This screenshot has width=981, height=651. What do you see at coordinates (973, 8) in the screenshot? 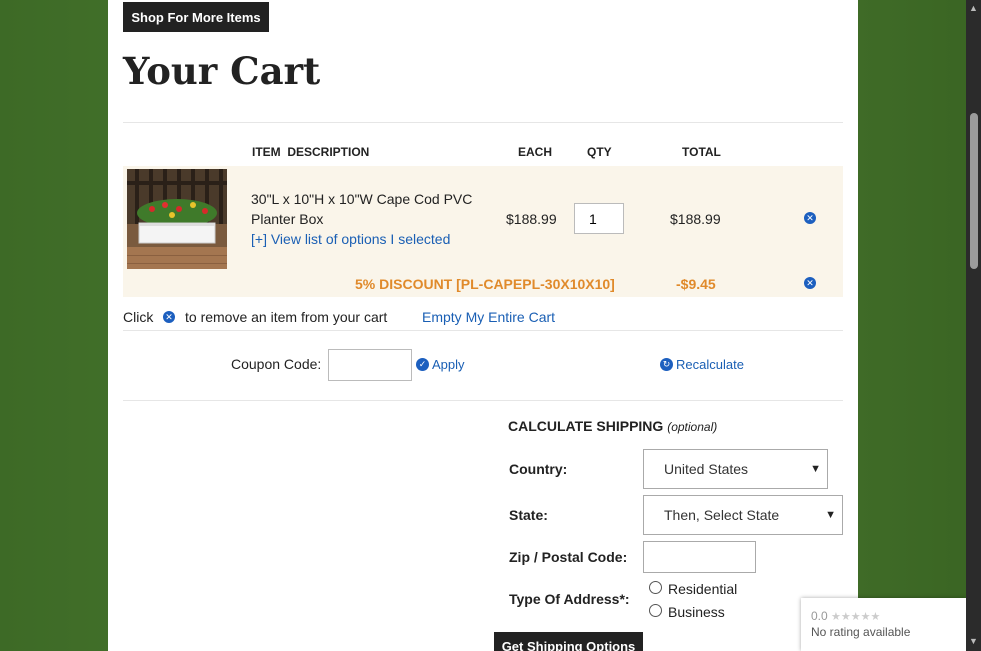
I see `scroll-up-icon: ▲` at bounding box center [973, 8].